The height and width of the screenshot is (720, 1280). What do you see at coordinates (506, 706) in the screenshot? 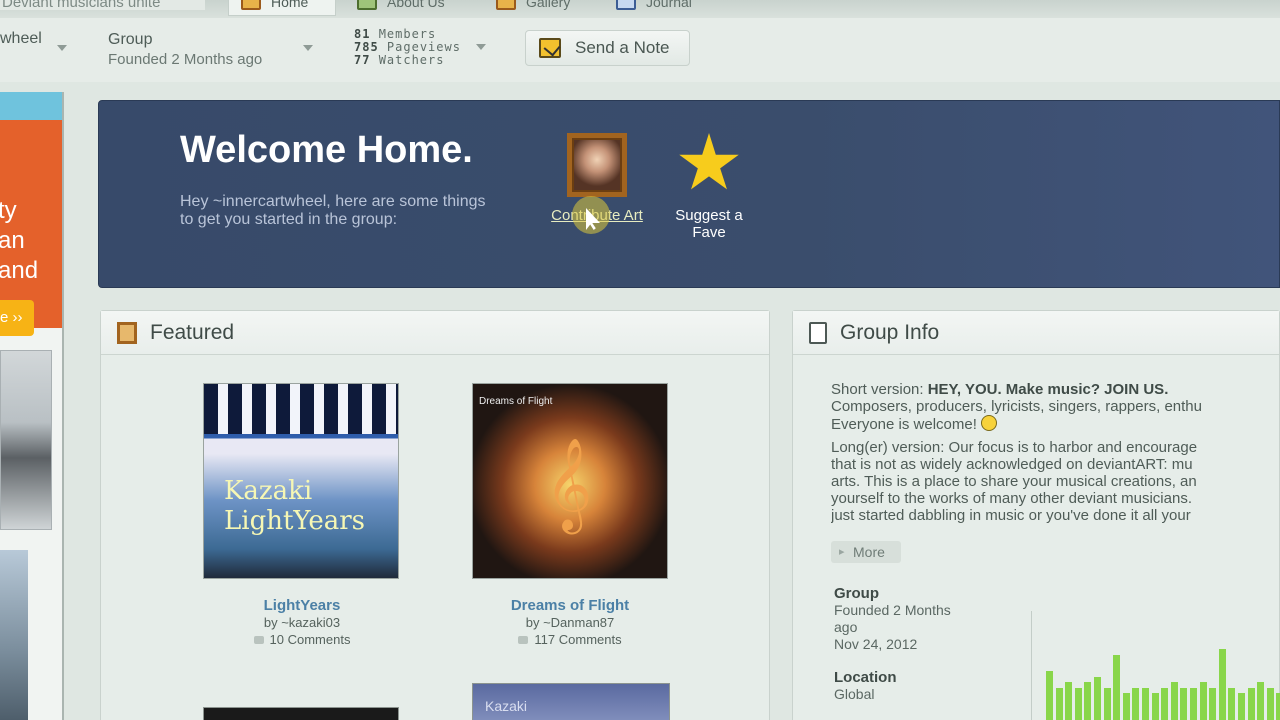
I see `thumbnail-art-text: Kazaki` at bounding box center [506, 706].